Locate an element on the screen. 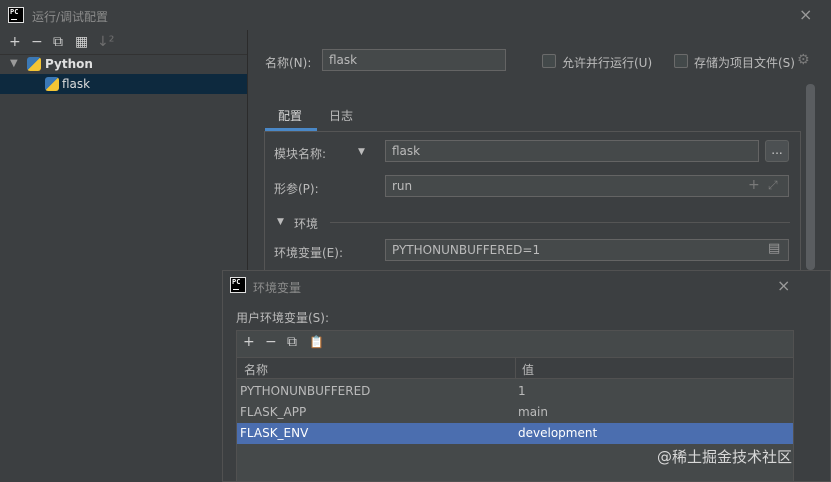  section-divider is located at coordinates (560, 222).